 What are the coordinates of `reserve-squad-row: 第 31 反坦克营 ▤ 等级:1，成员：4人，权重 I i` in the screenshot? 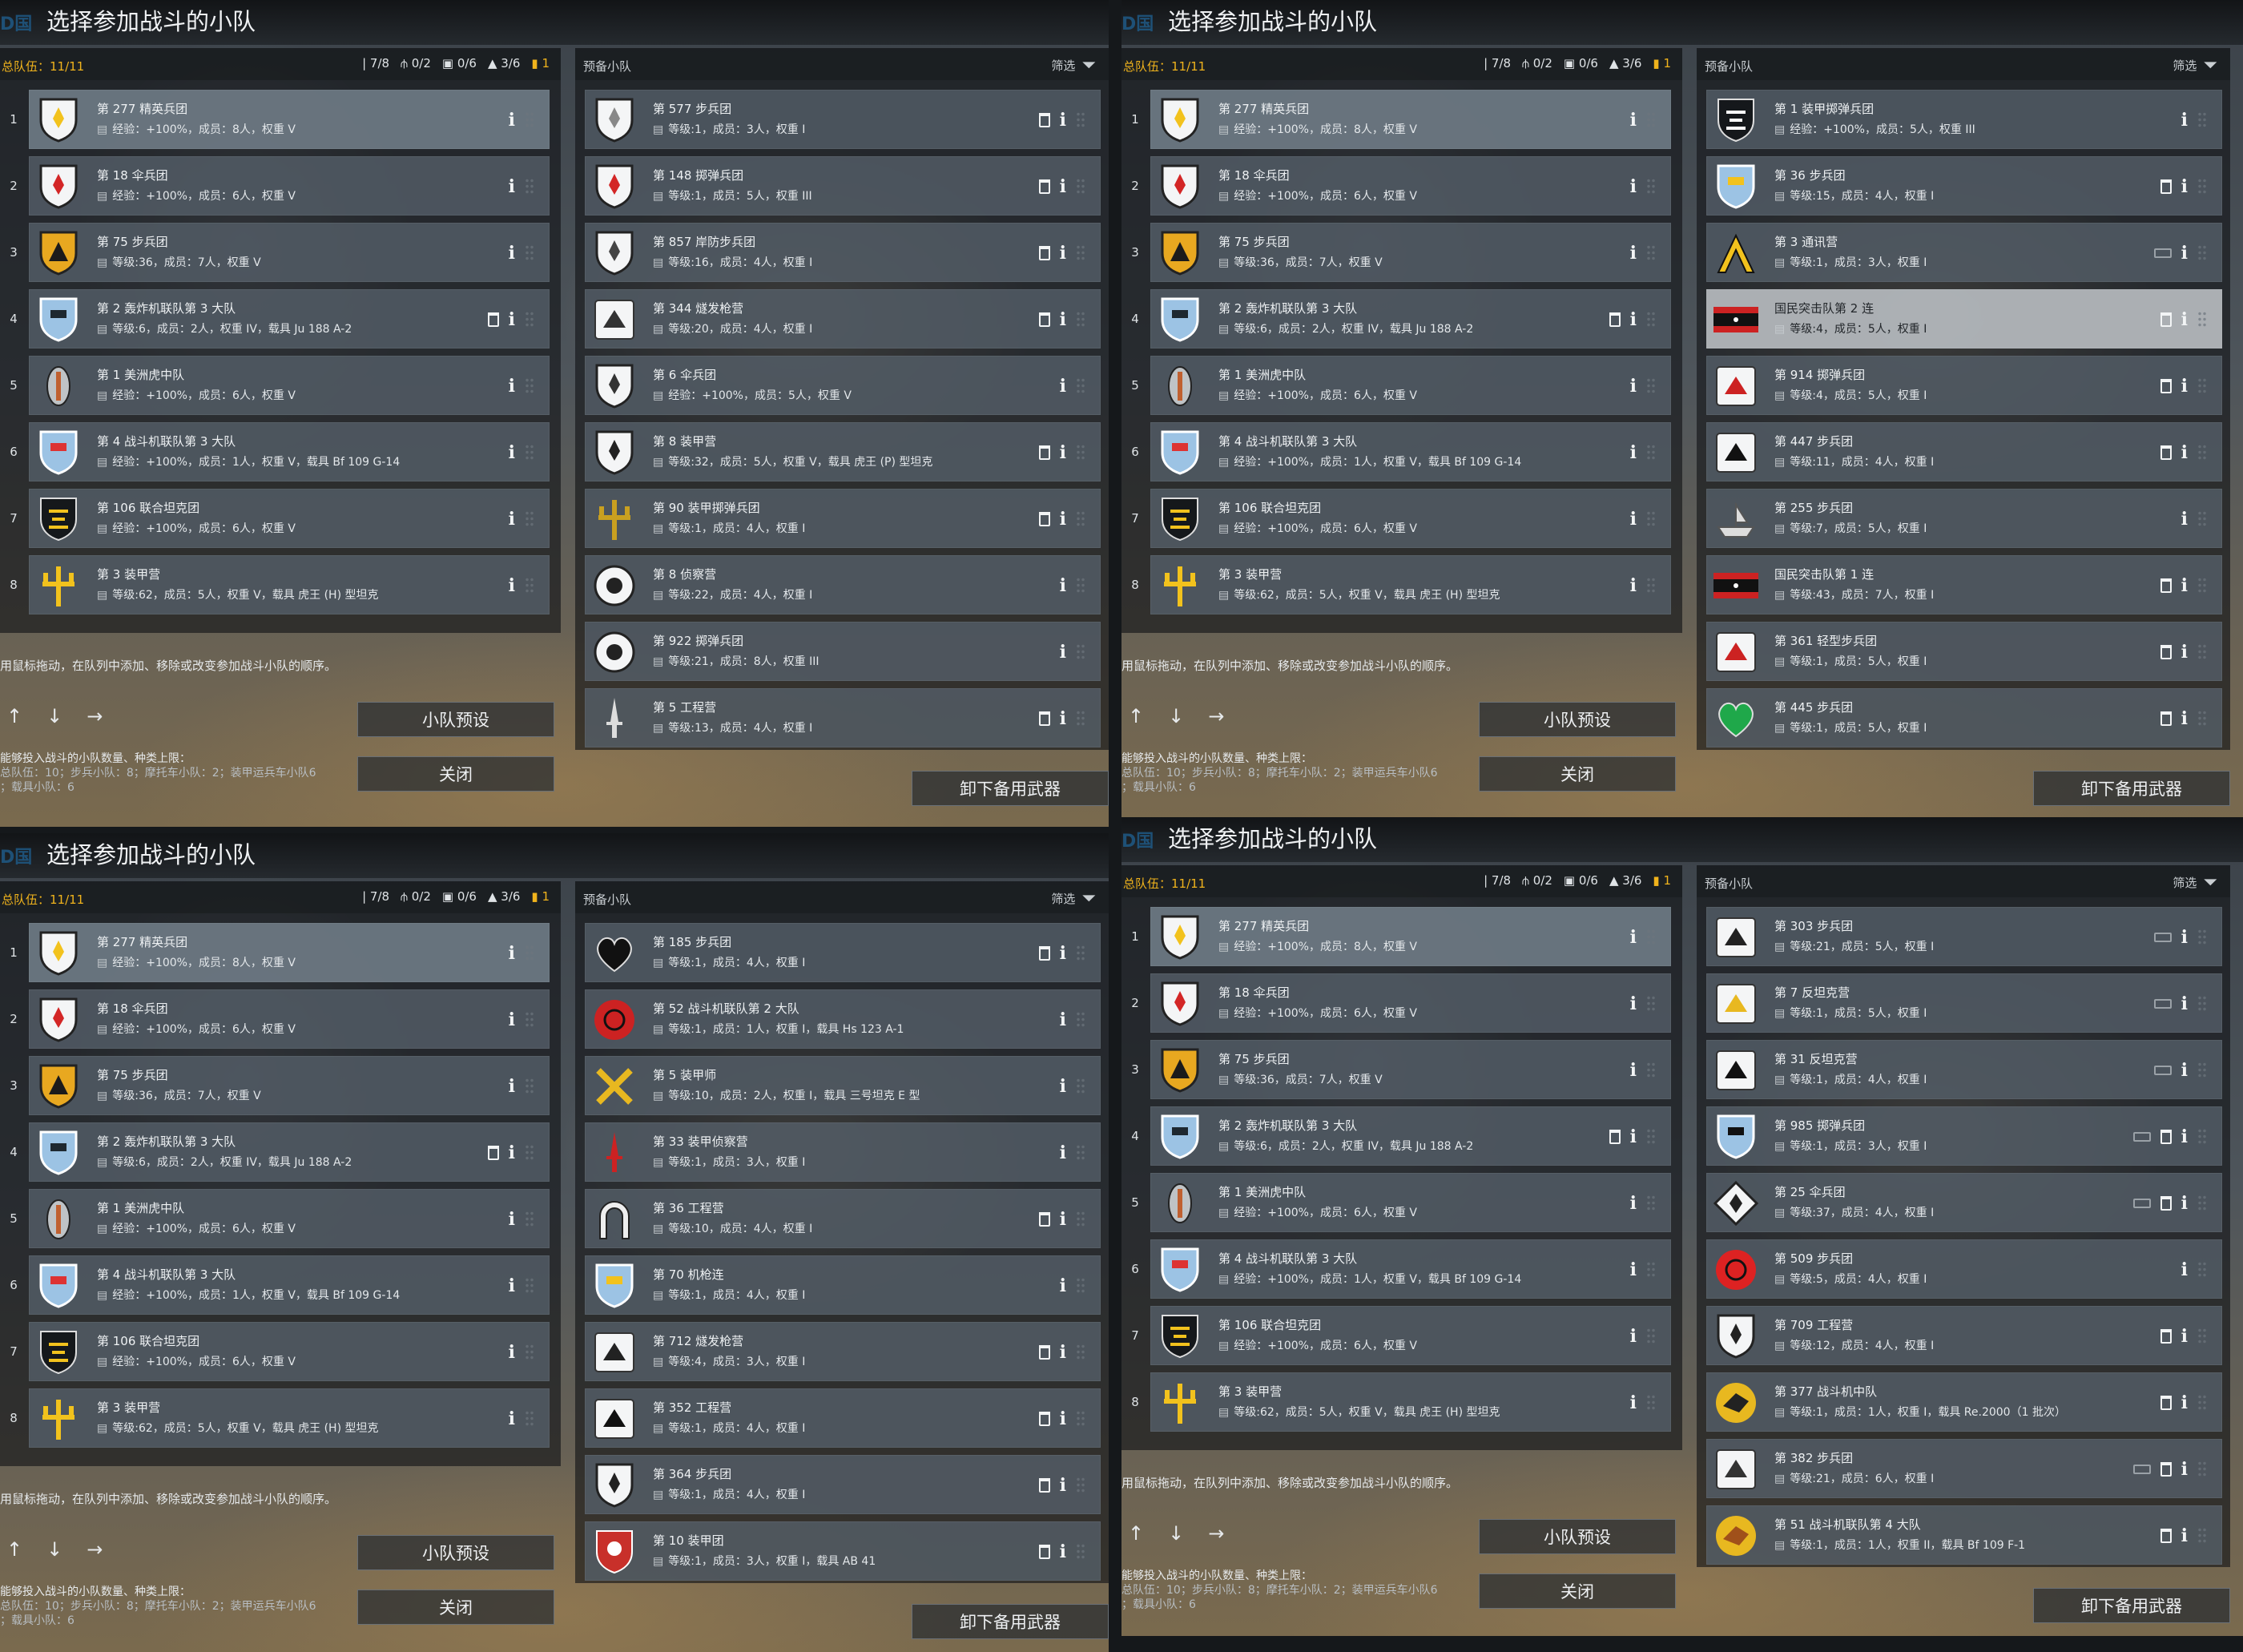 It's located at (1964, 1069).